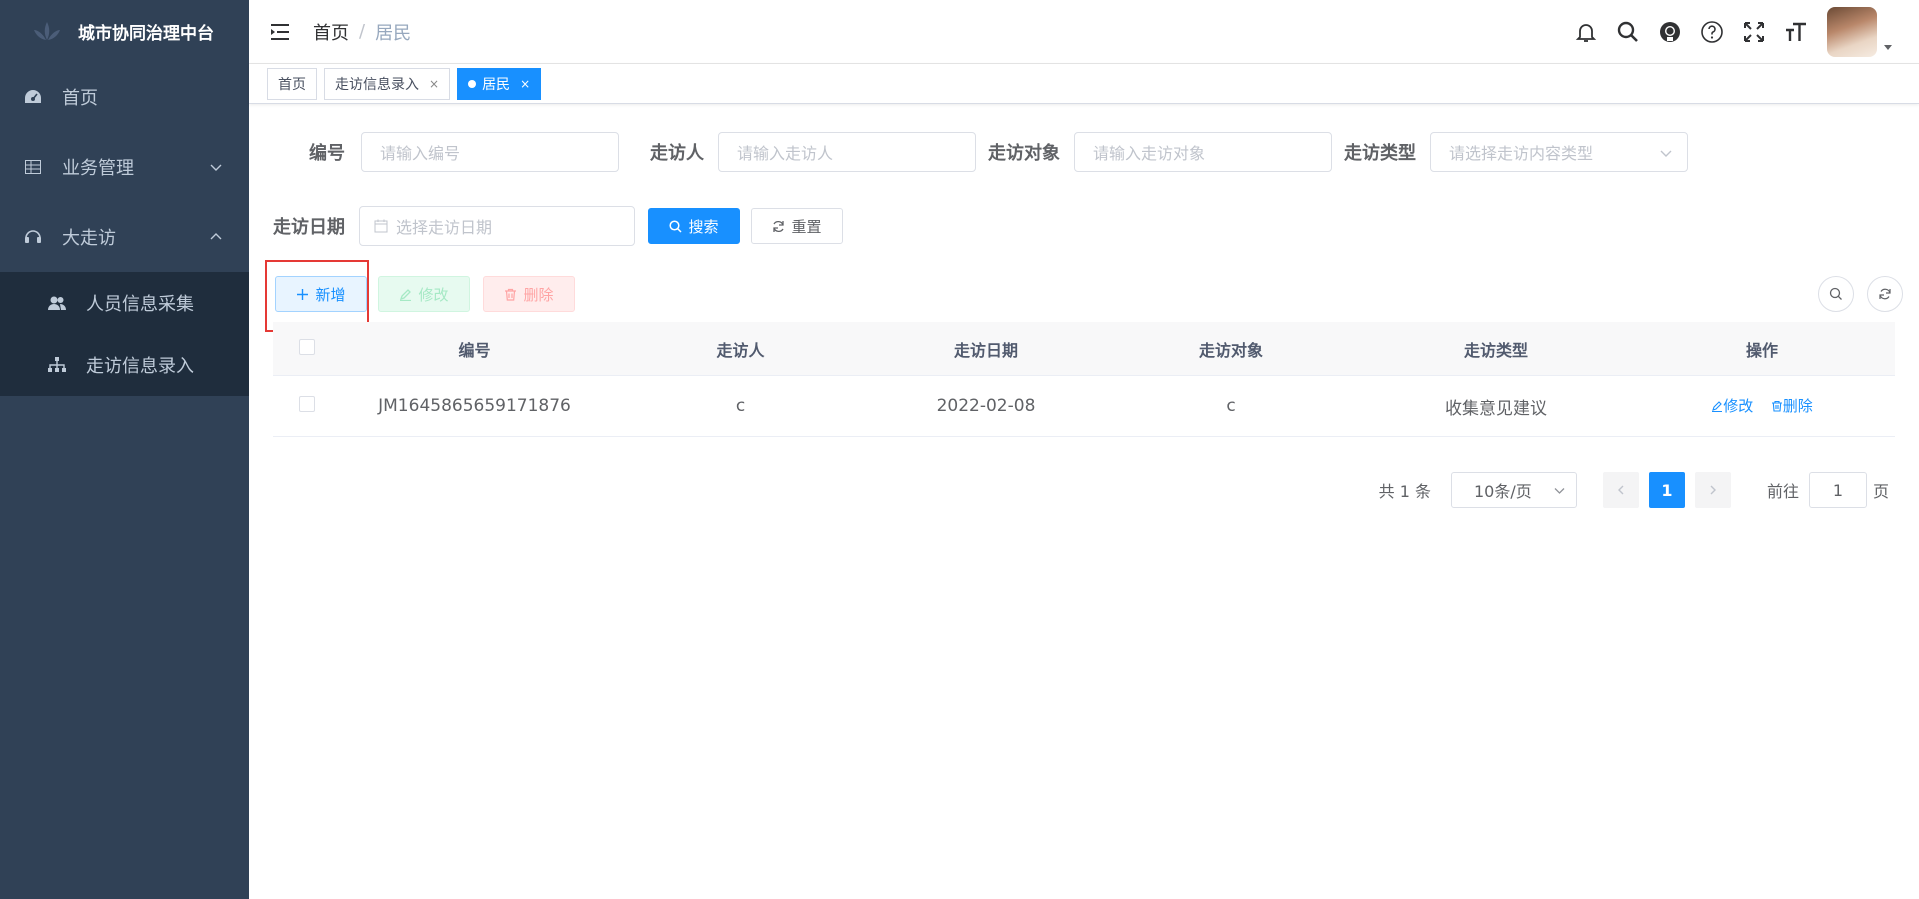 Image resolution: width=1919 pixels, height=899 pixels. What do you see at coordinates (472, 83) in the screenshot?
I see `active-dot` at bounding box center [472, 83].